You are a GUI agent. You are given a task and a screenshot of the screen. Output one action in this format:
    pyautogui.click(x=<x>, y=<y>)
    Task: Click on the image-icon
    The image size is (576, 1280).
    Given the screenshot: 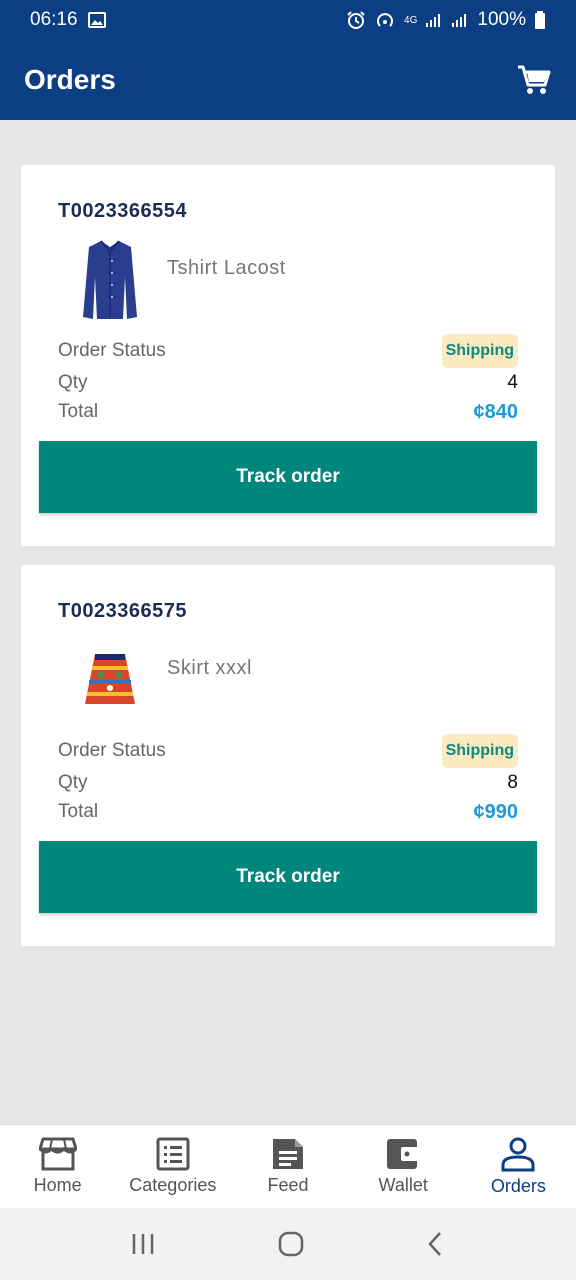 What is the action you would take?
    pyautogui.click(x=96, y=20)
    